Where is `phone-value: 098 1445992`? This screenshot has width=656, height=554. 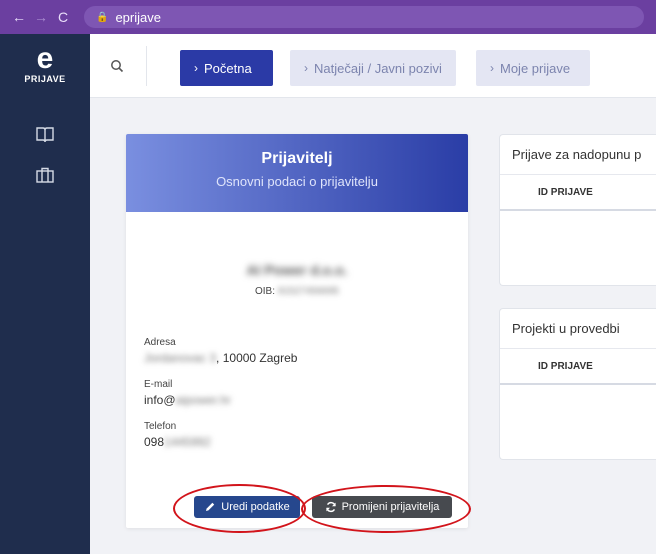 phone-value: 098 1445992 is located at coordinates (306, 442).